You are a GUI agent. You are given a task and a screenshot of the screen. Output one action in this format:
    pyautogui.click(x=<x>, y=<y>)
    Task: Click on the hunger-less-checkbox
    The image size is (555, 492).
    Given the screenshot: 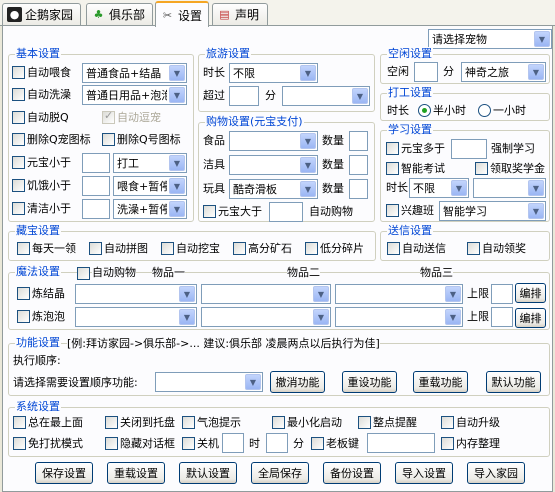 What is the action you would take?
    pyautogui.click(x=18, y=185)
    